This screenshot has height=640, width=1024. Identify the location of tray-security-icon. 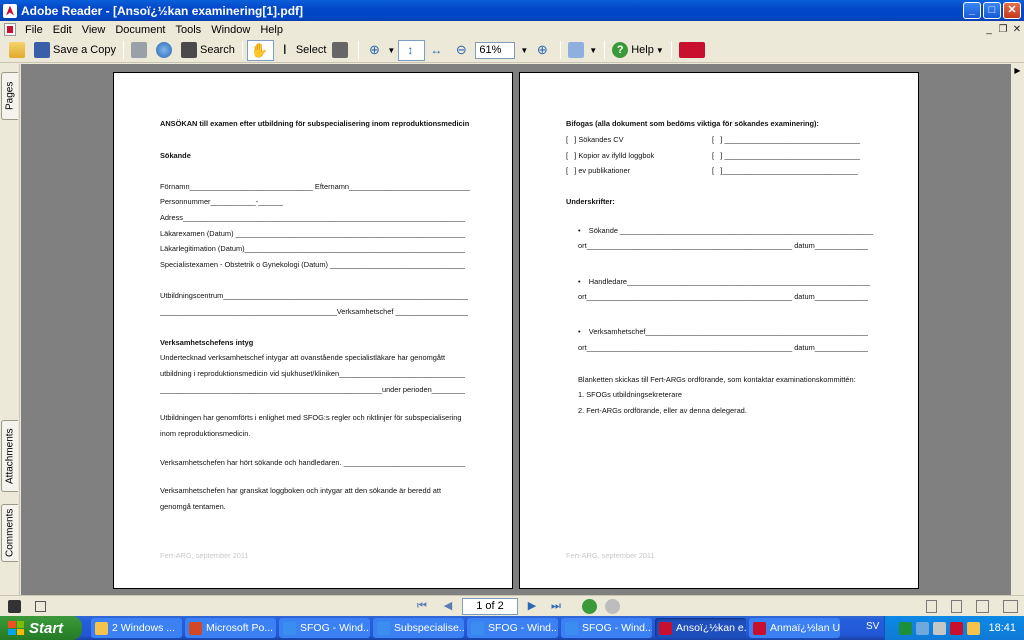
(957, 628).